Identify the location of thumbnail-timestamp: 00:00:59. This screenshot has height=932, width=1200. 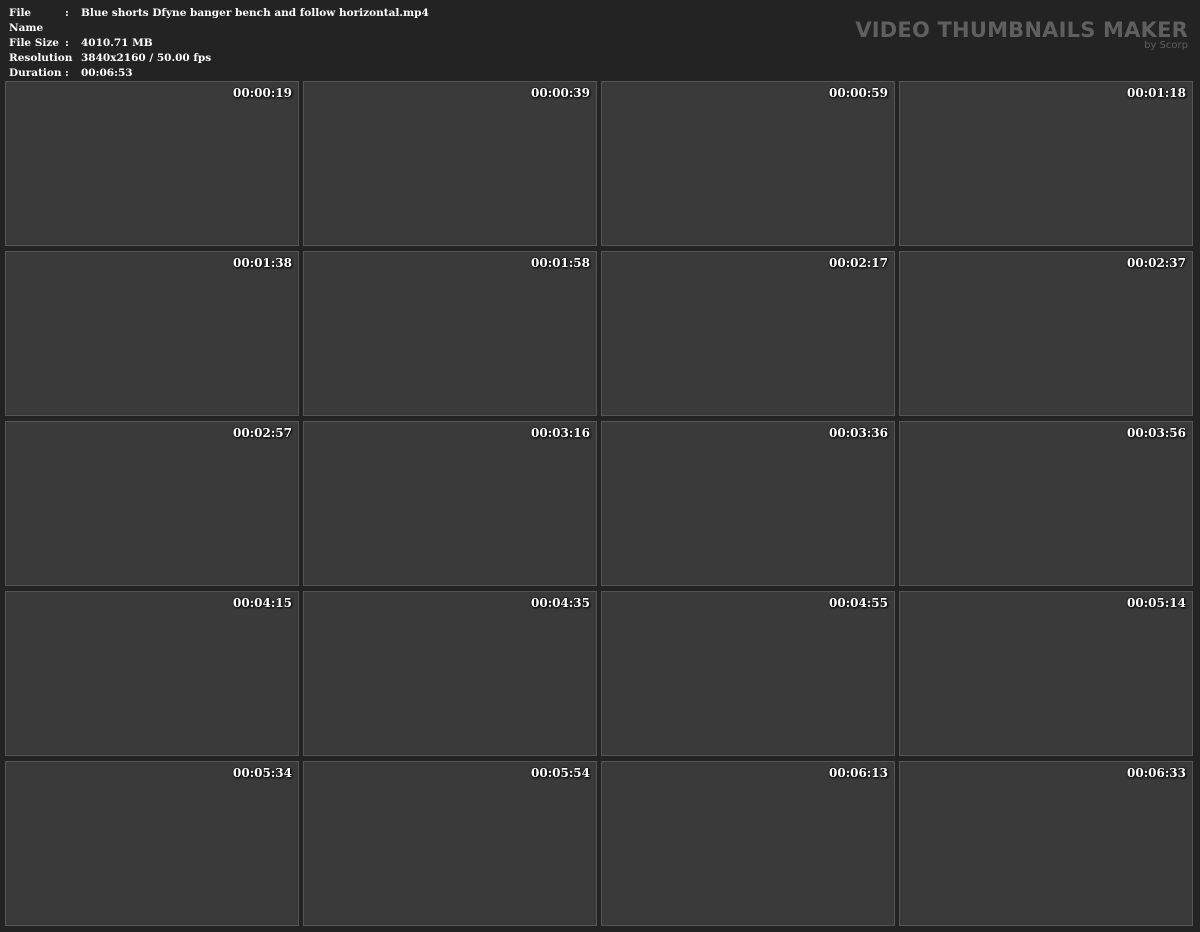
(858, 93).